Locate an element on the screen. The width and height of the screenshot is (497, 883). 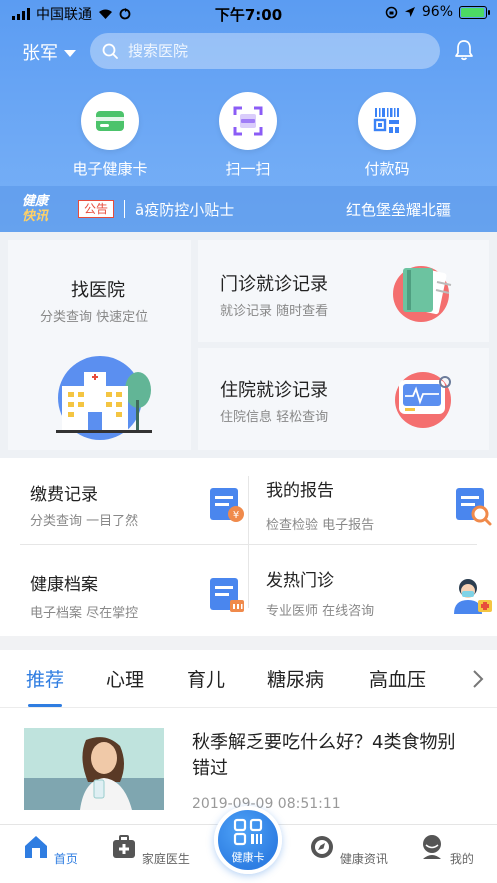
news-text-next: 红色堡垒耀北疆 is located at coordinates (398, 209).